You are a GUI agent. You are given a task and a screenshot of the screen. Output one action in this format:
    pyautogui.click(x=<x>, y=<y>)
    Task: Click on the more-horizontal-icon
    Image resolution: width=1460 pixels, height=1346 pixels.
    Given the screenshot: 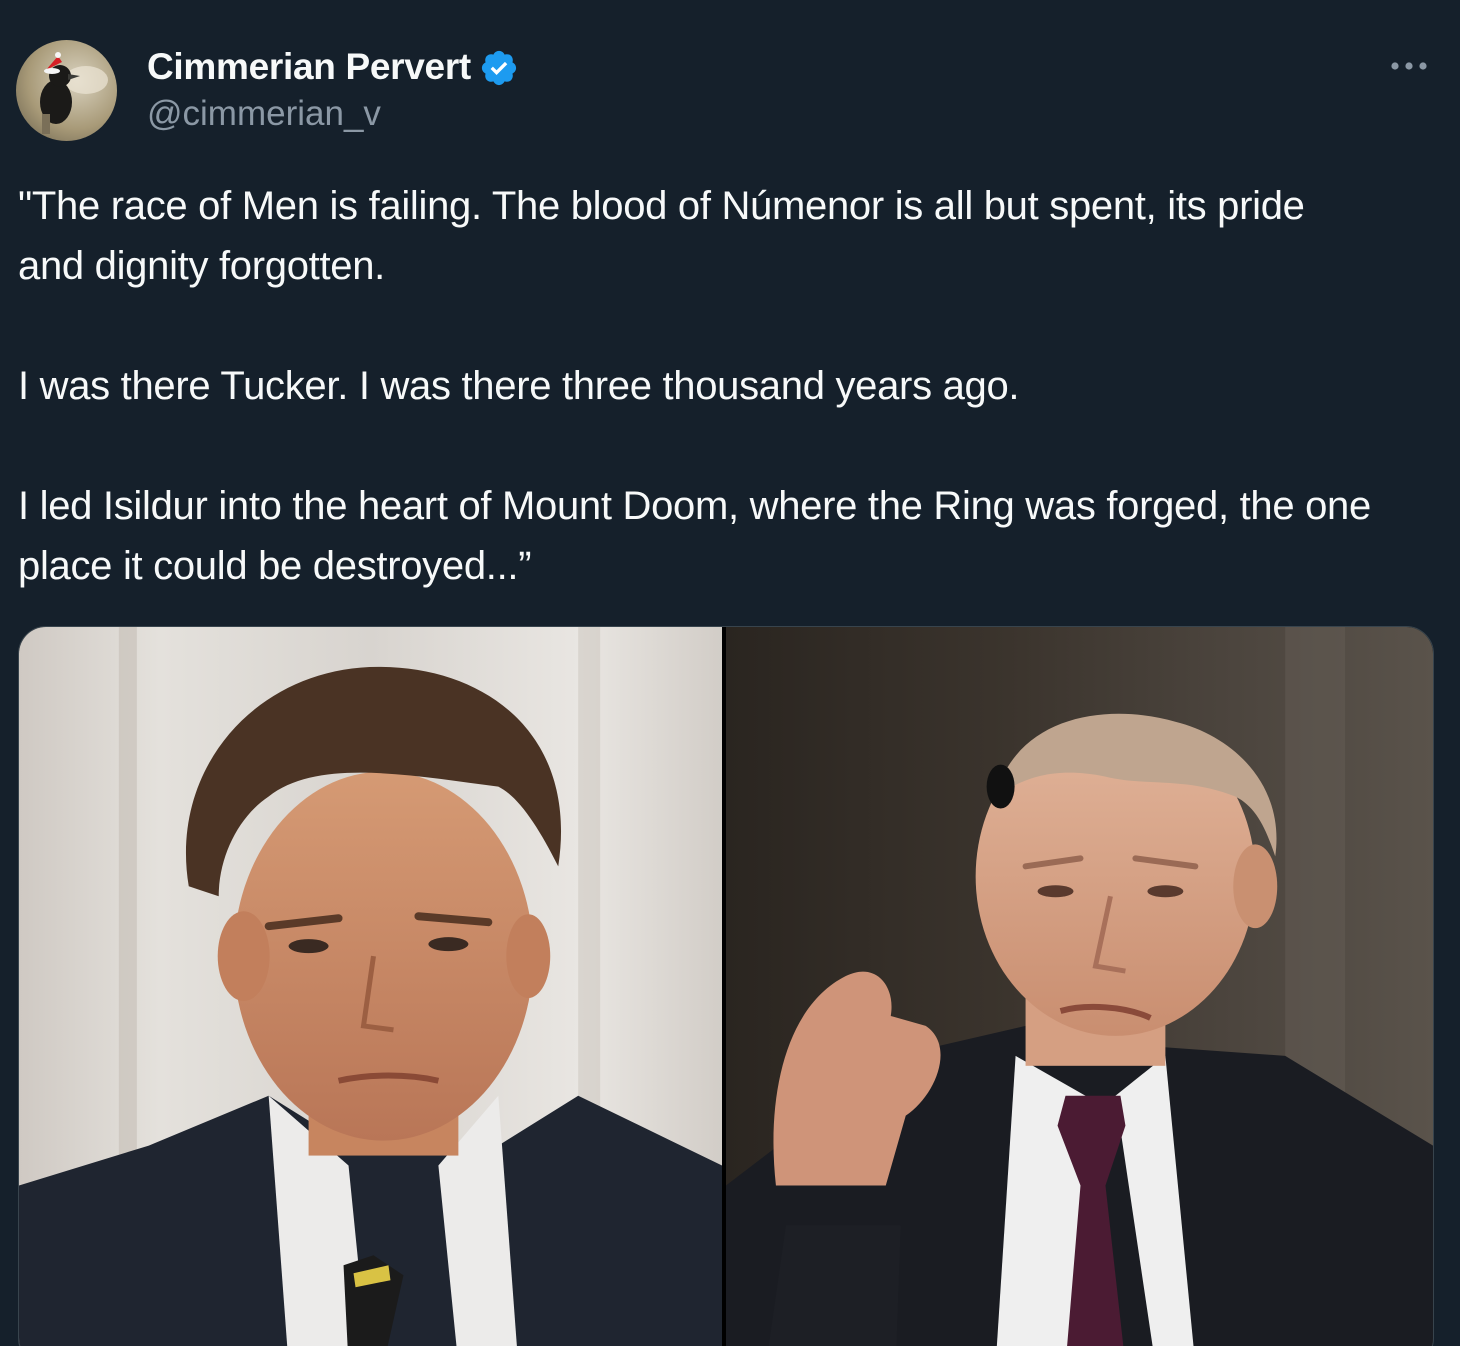 What is the action you would take?
    pyautogui.click(x=1409, y=66)
    